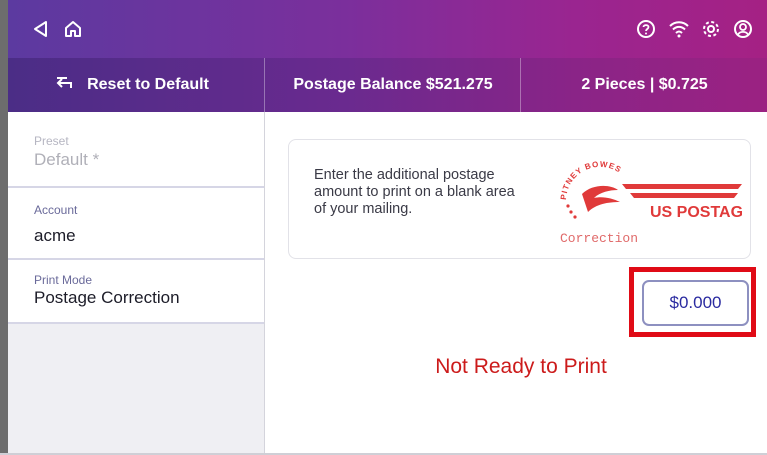 This screenshot has height=455, width=767. I want to click on postage-balance-button: Postage Balance $521.275, so click(392, 85).